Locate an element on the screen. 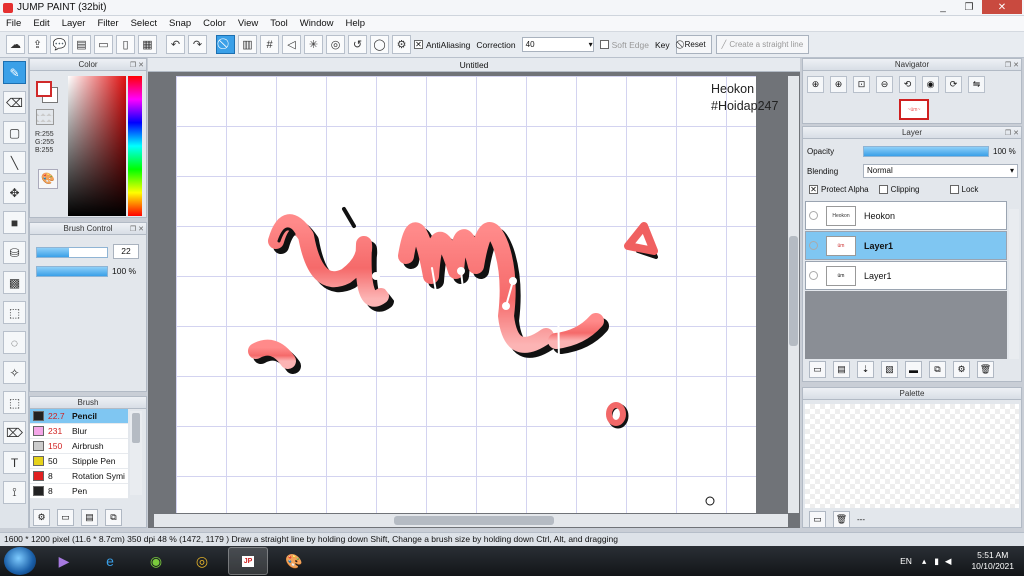  visual-studio-icon: ▶ is located at coordinates (64, 561).